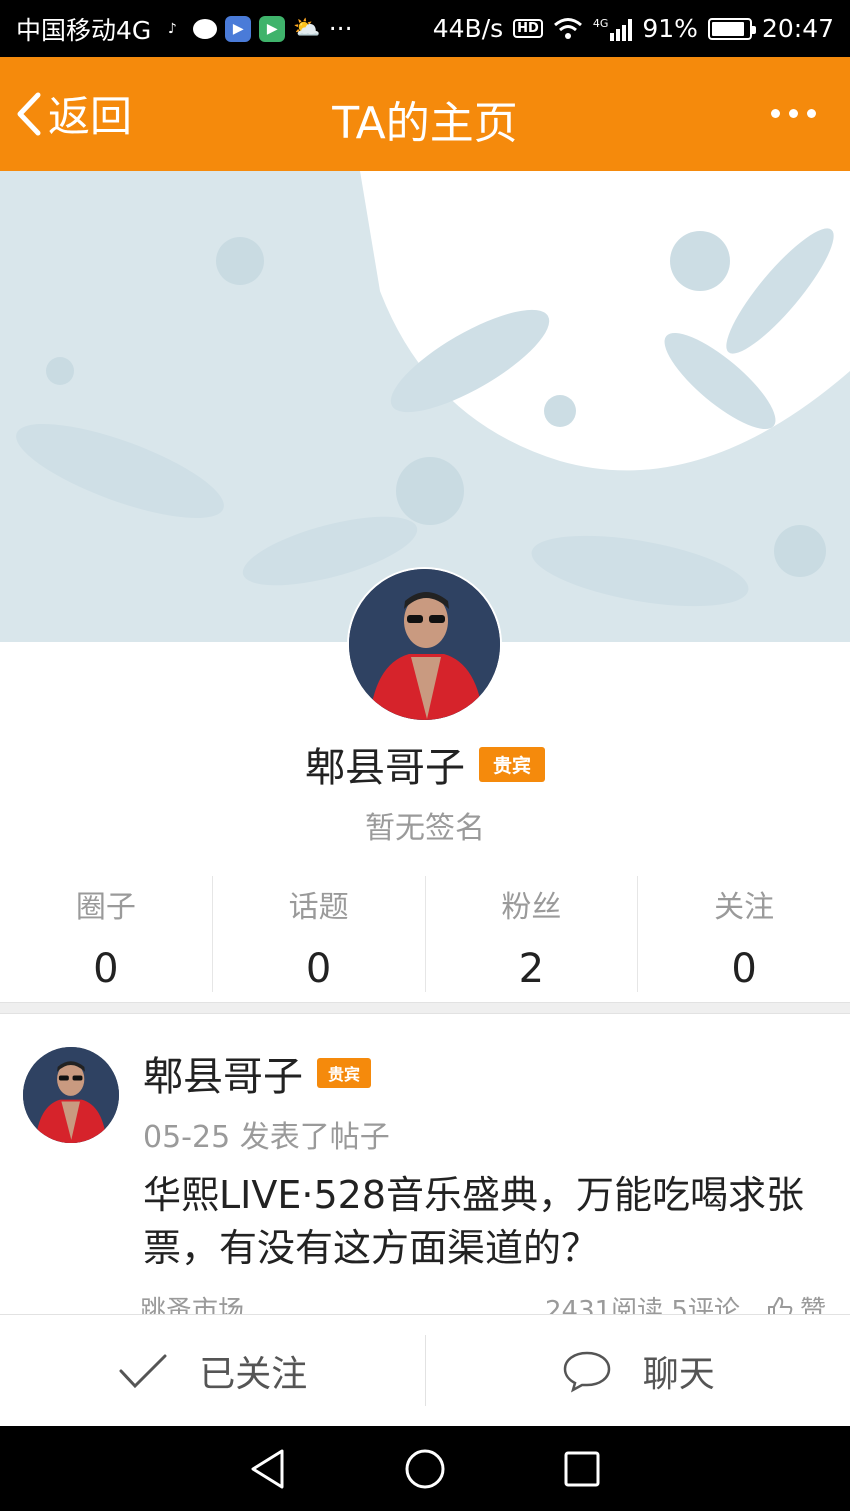 The image size is (850, 1511). What do you see at coordinates (425, 828) in the screenshot?
I see `signature: 暂无签名` at bounding box center [425, 828].